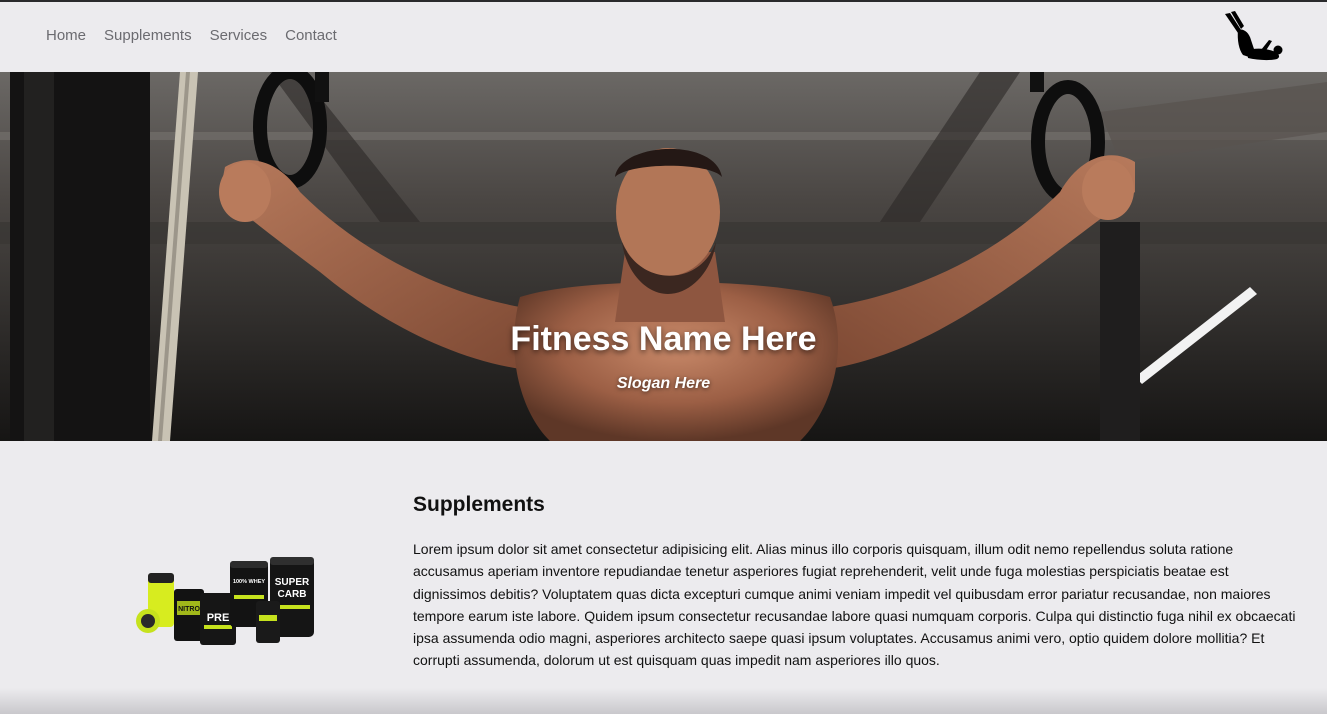 This screenshot has height=714, width=1327. Describe the element at coordinates (200, 35) in the screenshot. I see `nav-links: Home Supplements Services Contact` at that location.